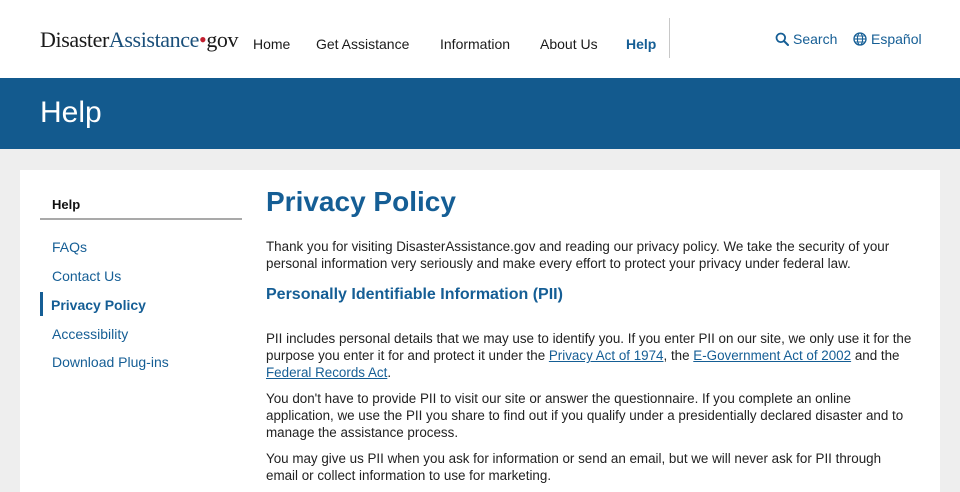 This screenshot has width=960, height=492. Describe the element at coordinates (896, 39) in the screenshot. I see `language-label: Español` at that location.